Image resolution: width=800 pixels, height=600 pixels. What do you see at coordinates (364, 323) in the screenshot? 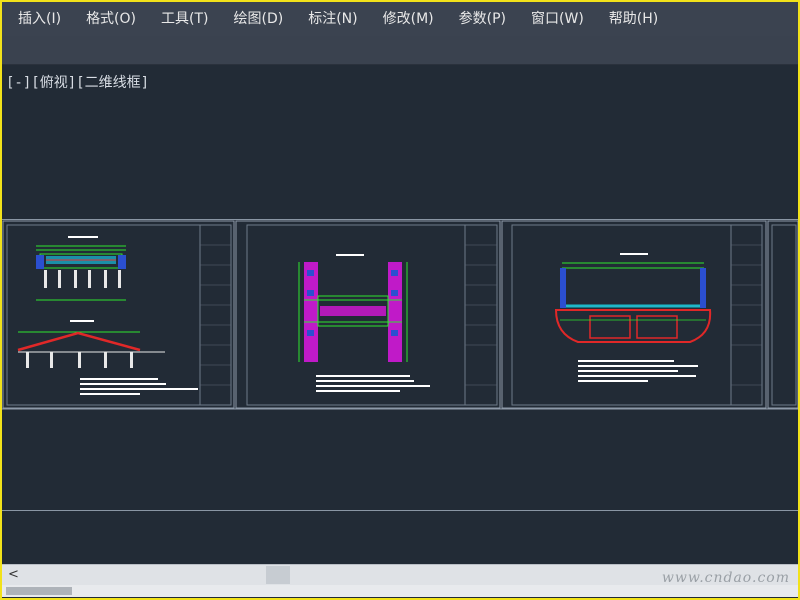
I see `sheet-2-drawing` at bounding box center [364, 323].